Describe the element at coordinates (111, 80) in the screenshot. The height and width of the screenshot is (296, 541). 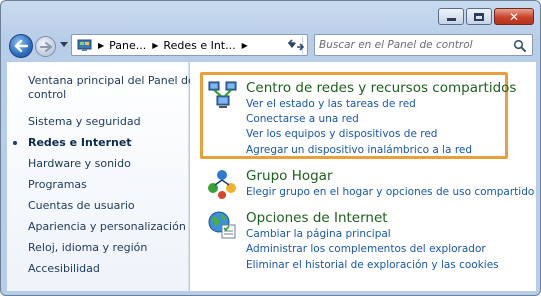
I see `sidebar-item-control-panel-home: Ventana principal del Panel de` at that location.